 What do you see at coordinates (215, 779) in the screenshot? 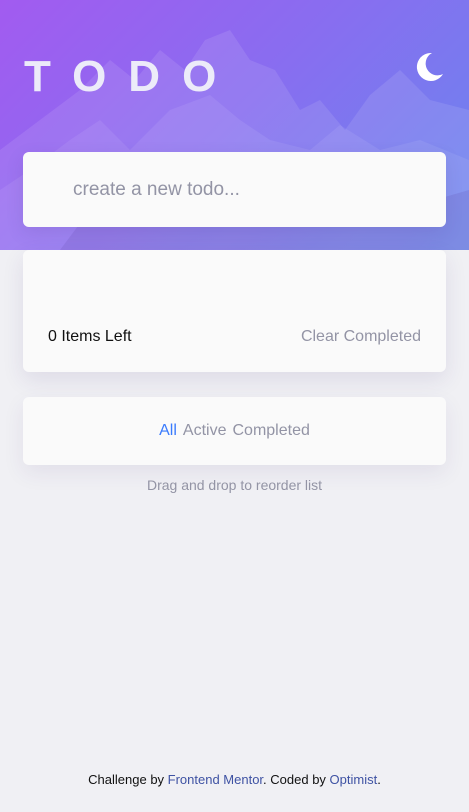
I see `frontend-mentor-link: Frontend Mentor` at bounding box center [215, 779].